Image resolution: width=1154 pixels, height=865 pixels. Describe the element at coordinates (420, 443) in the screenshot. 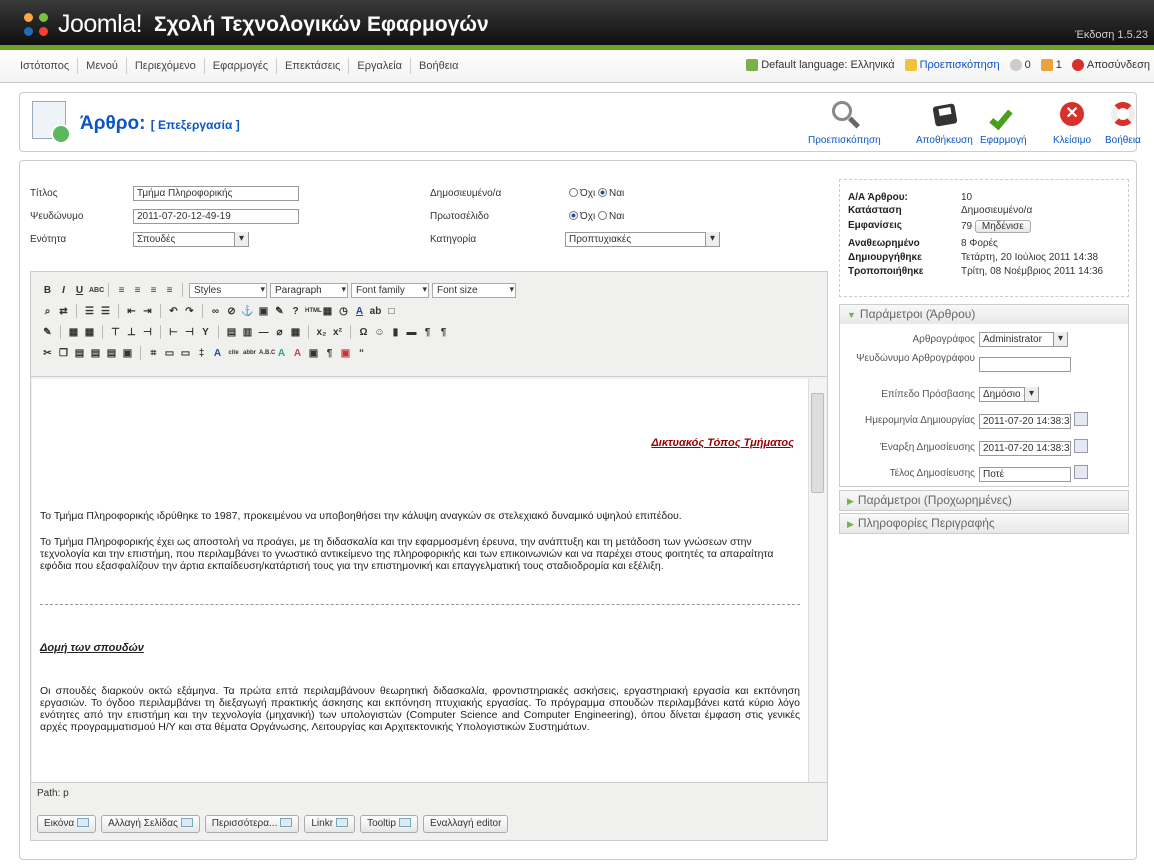

I see `department-site-link: Δικτυακός Τόπος Τμήματος` at that location.